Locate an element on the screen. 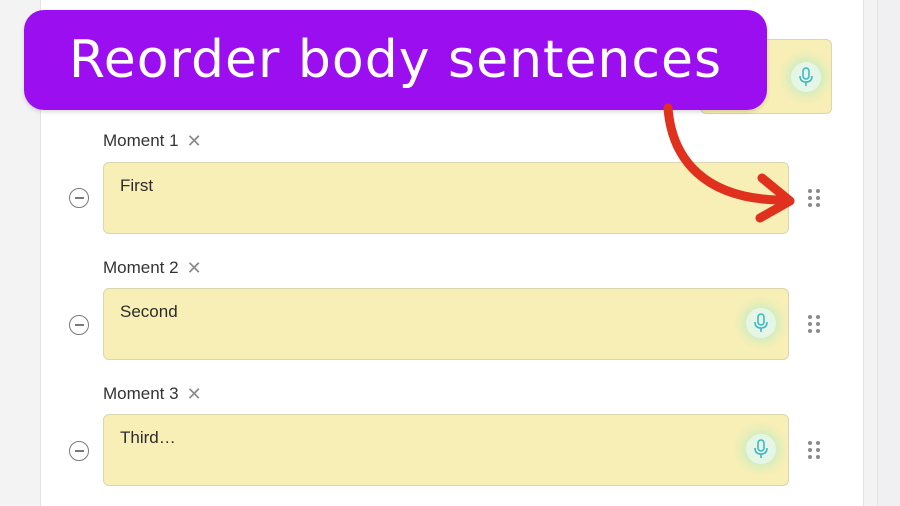 Image resolution: width=900 pixels, height=506 pixels. moment-label-text: Moment 2 is located at coordinates (141, 267).